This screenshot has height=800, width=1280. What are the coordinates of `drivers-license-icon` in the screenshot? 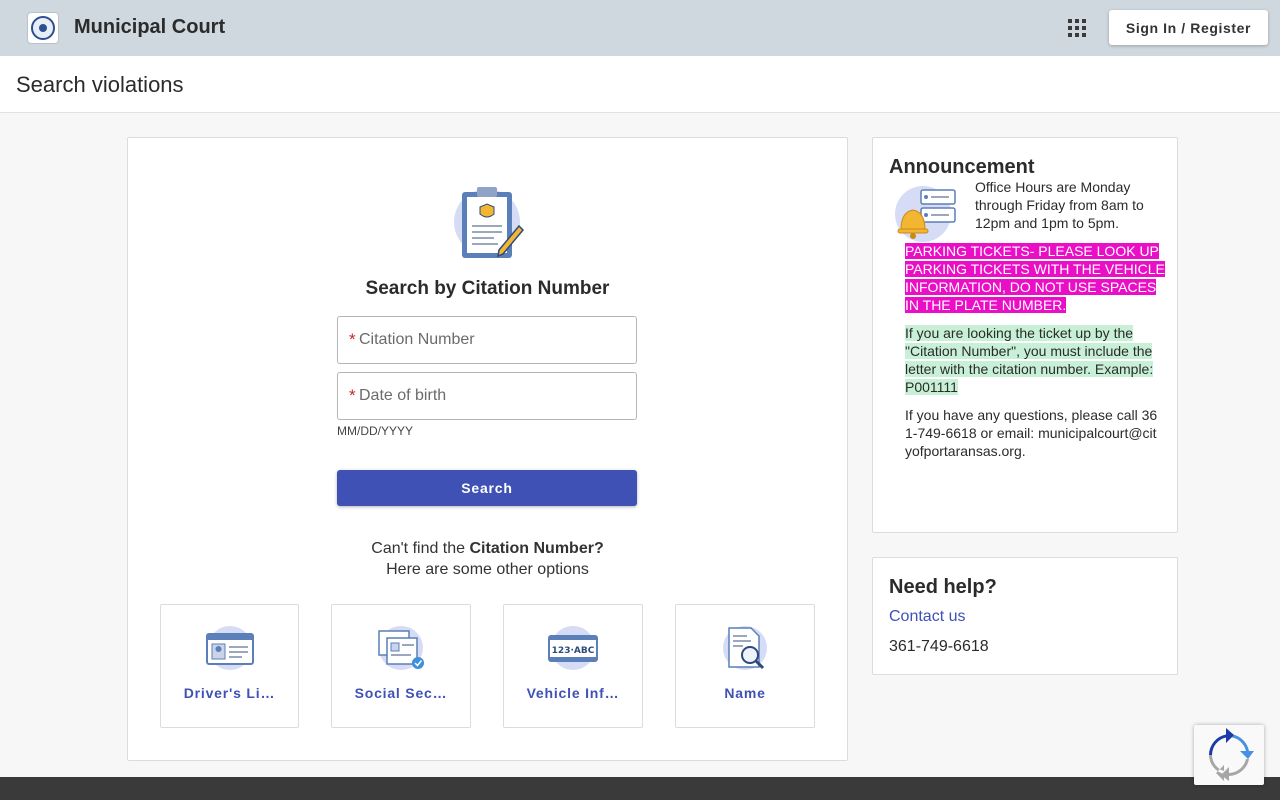 It's located at (229, 648).